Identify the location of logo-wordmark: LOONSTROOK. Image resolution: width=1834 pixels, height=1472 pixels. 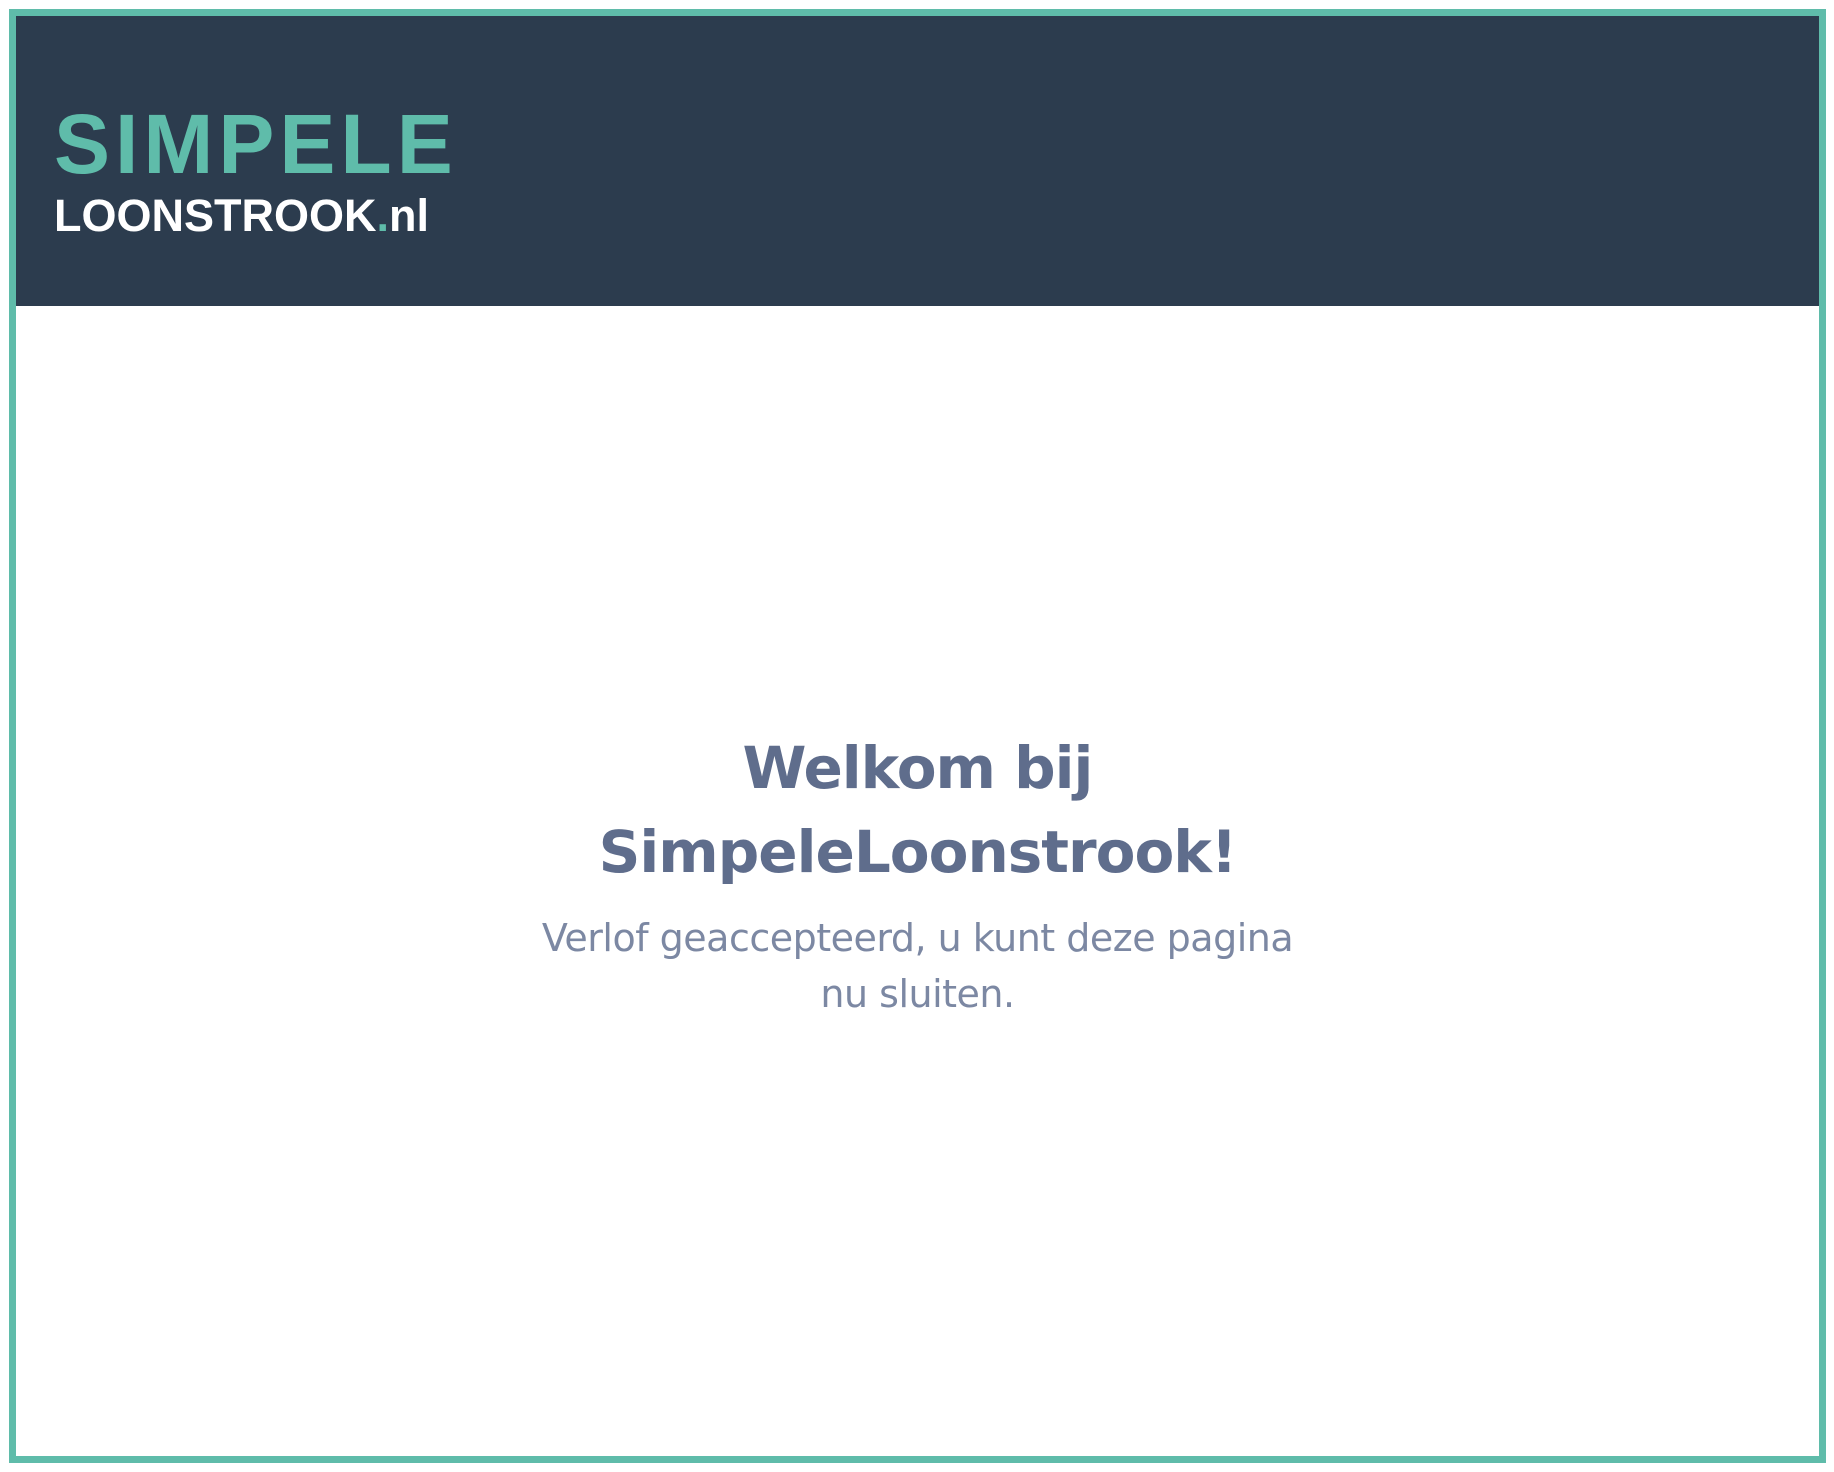
(215, 215).